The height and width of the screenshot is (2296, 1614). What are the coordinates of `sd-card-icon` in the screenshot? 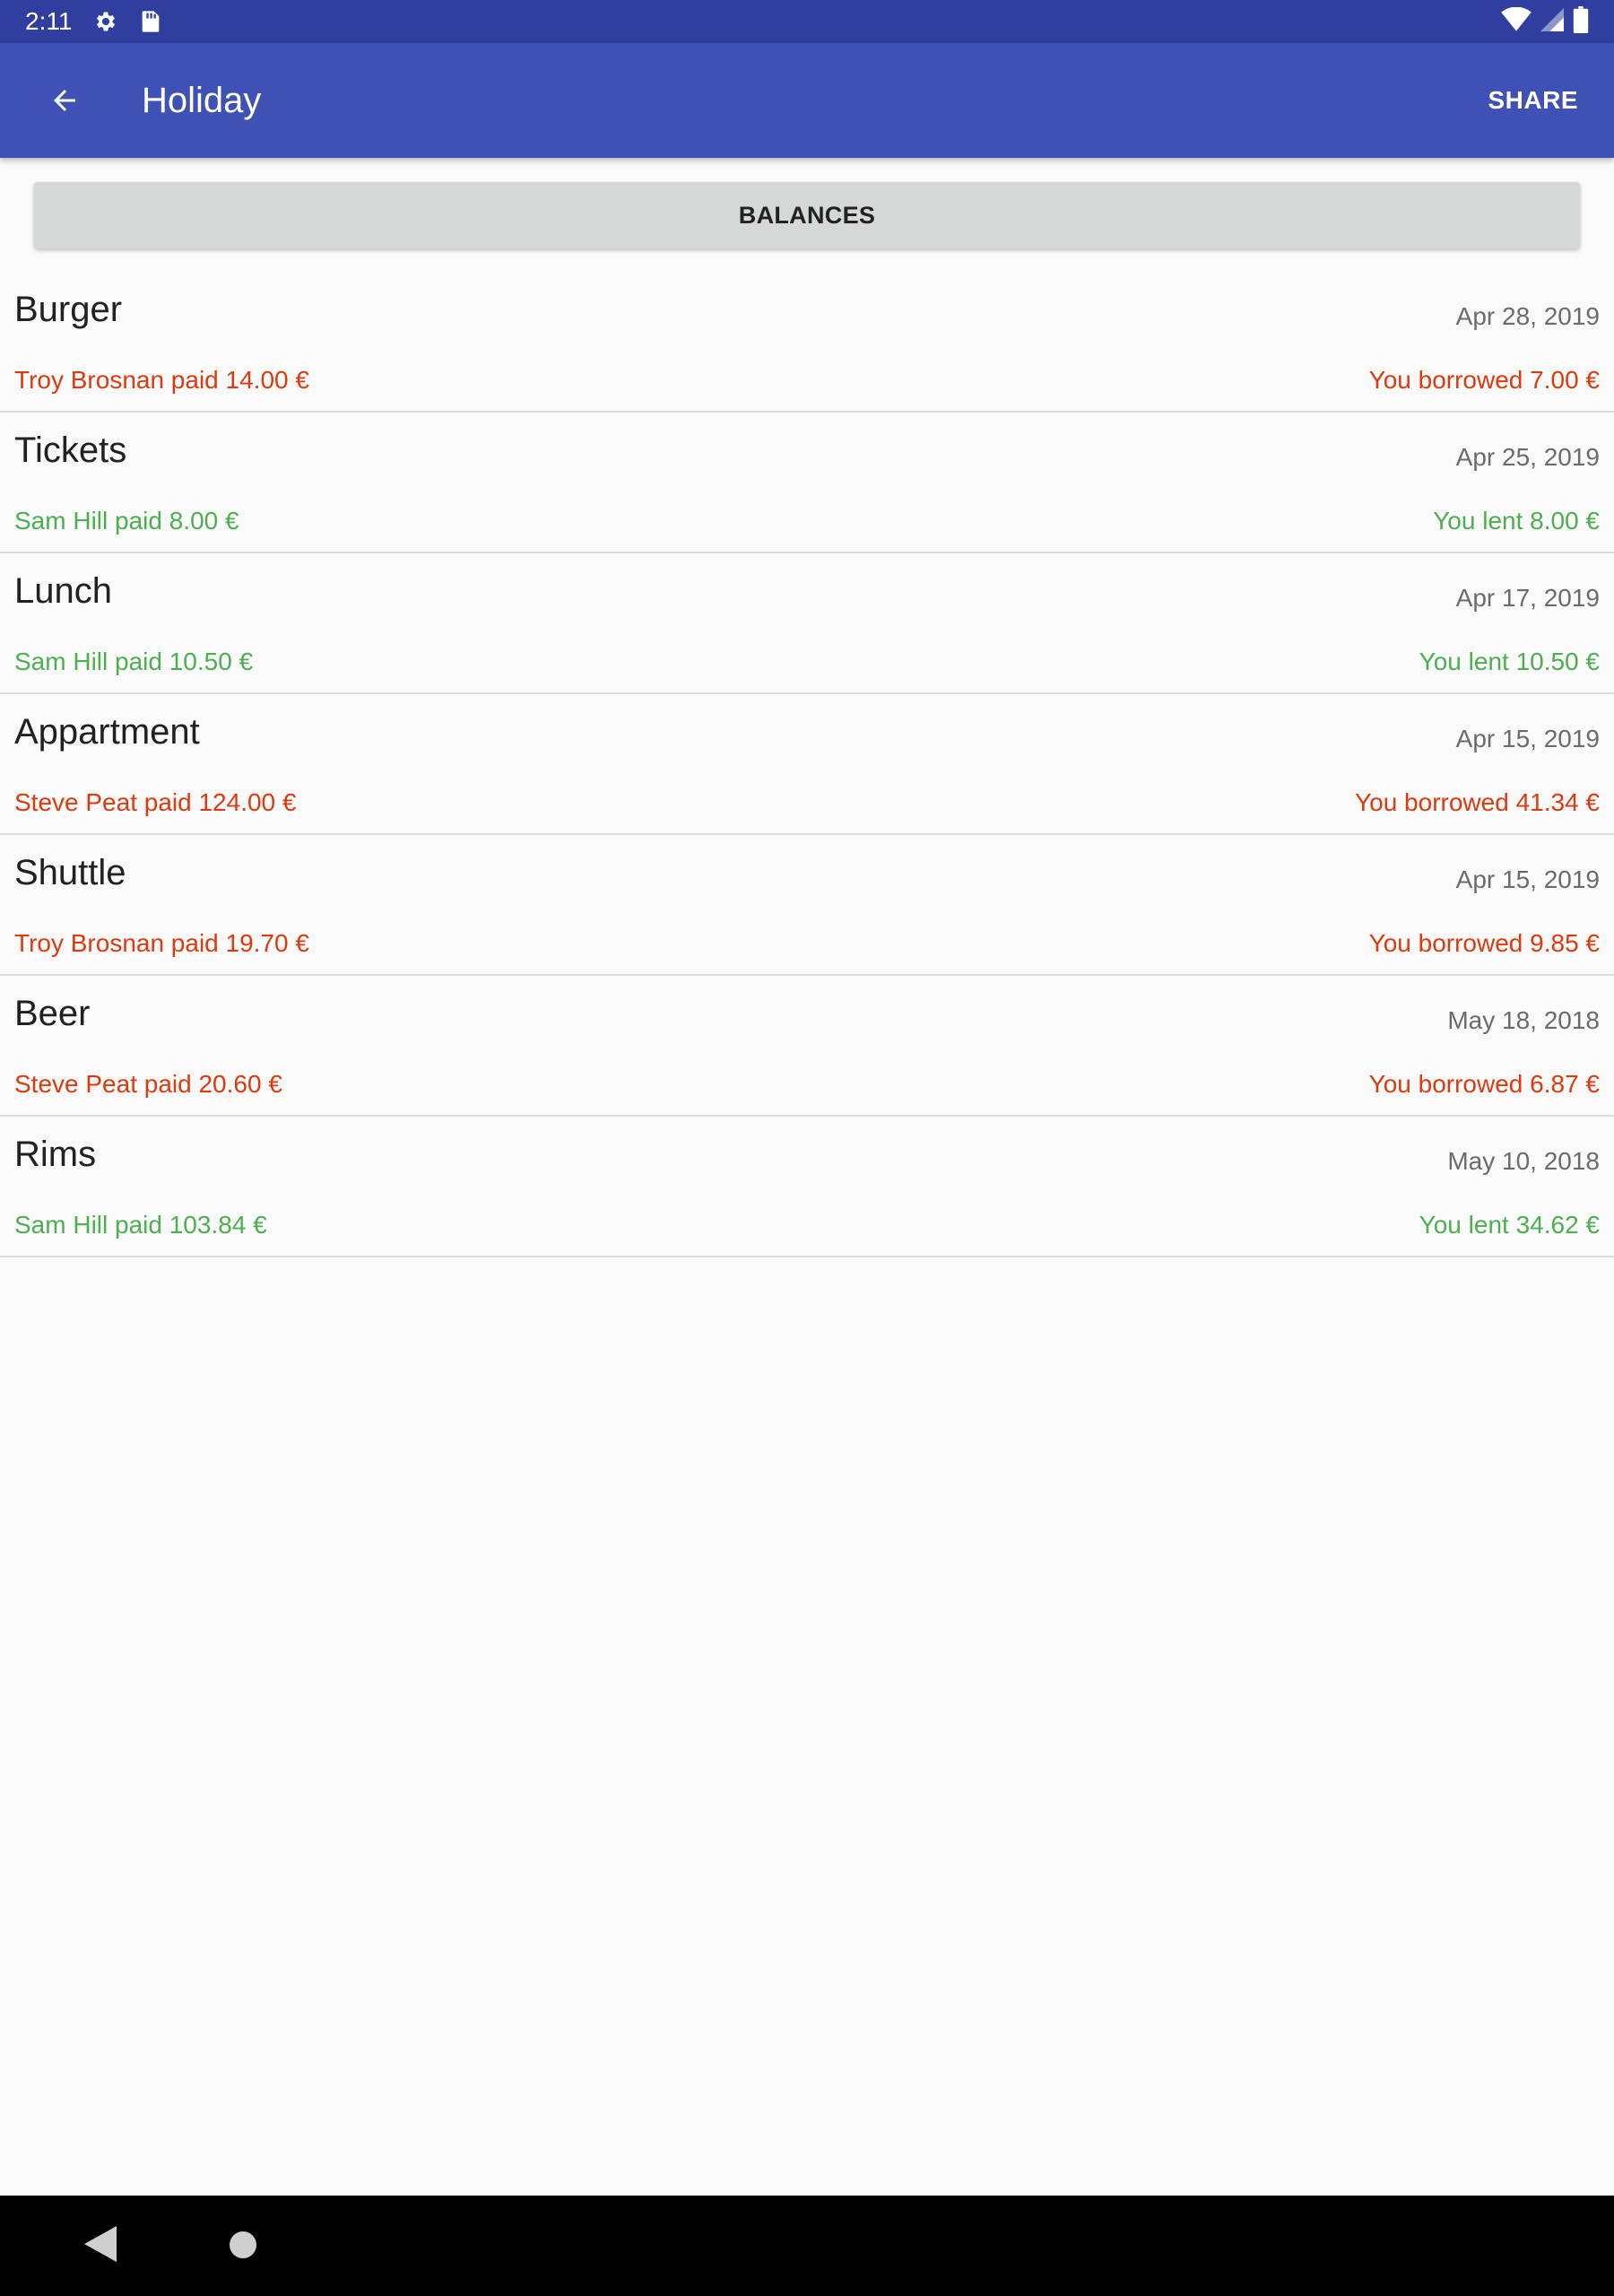 It's located at (150, 21).